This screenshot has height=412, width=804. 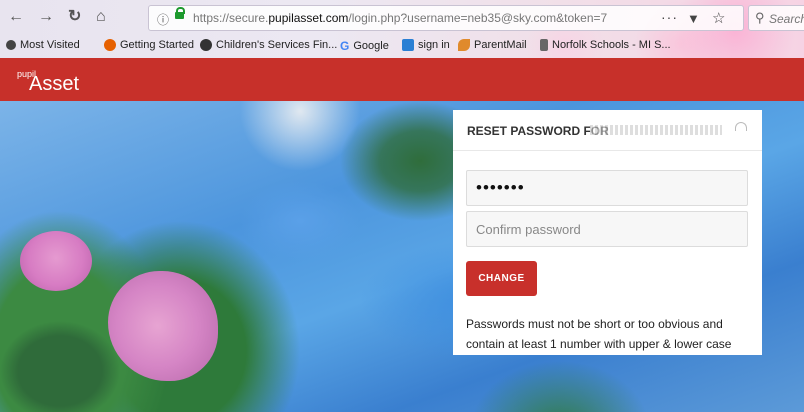 I want to click on confirm-password-field: Confirm password, so click(x=607, y=229).